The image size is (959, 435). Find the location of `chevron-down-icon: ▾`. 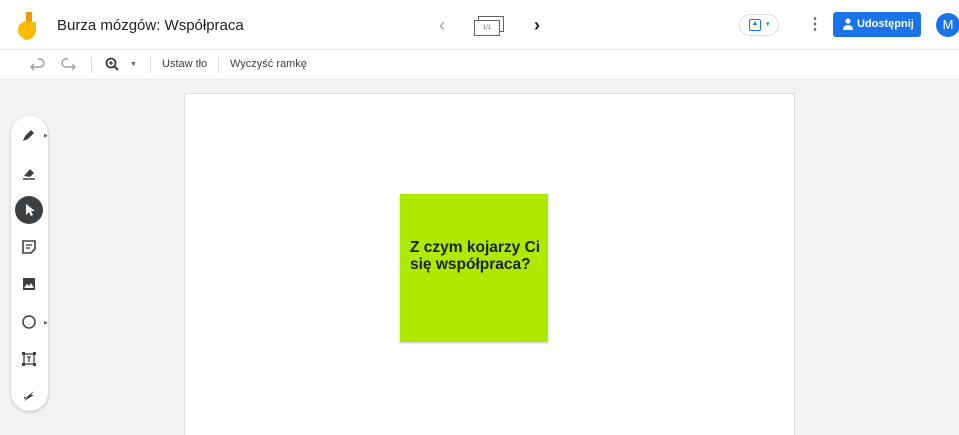

chevron-down-icon: ▾ is located at coordinates (768, 24).